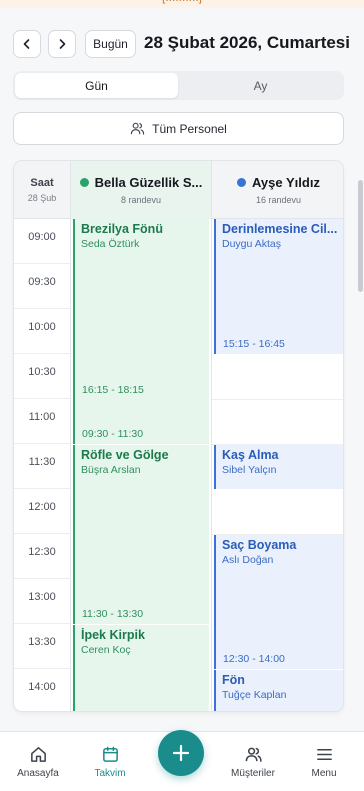  I want to click on appointment-service: Saç Boyama, so click(259, 545).